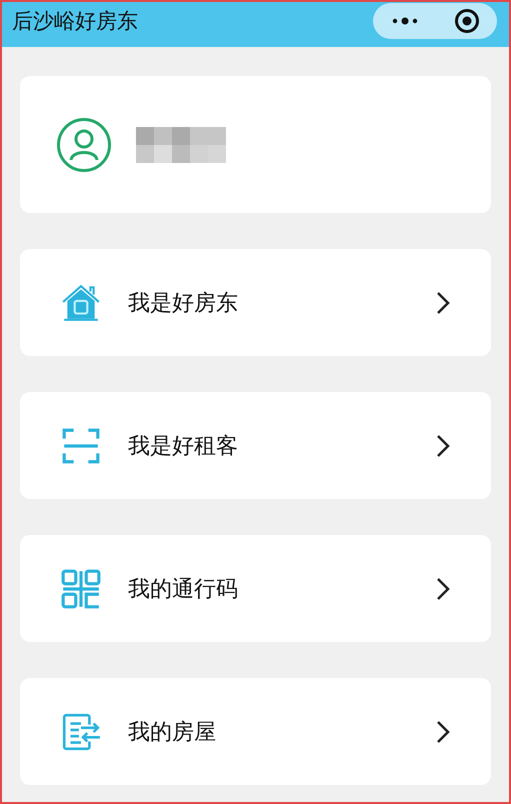 This screenshot has height=804, width=511. I want to click on menu-label: 我是好租客, so click(183, 446).